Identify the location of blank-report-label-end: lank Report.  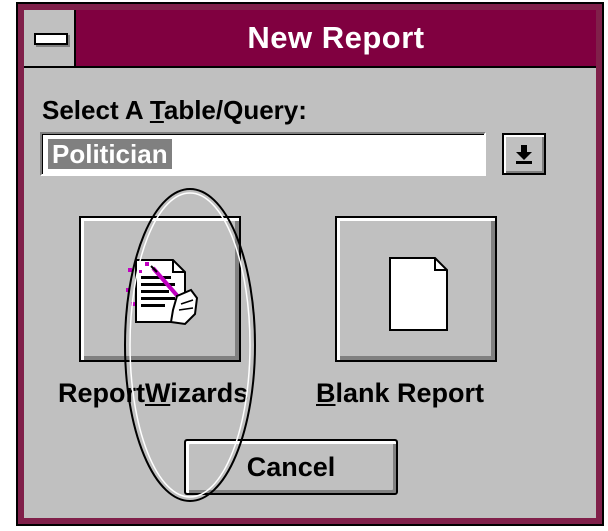
(410, 393).